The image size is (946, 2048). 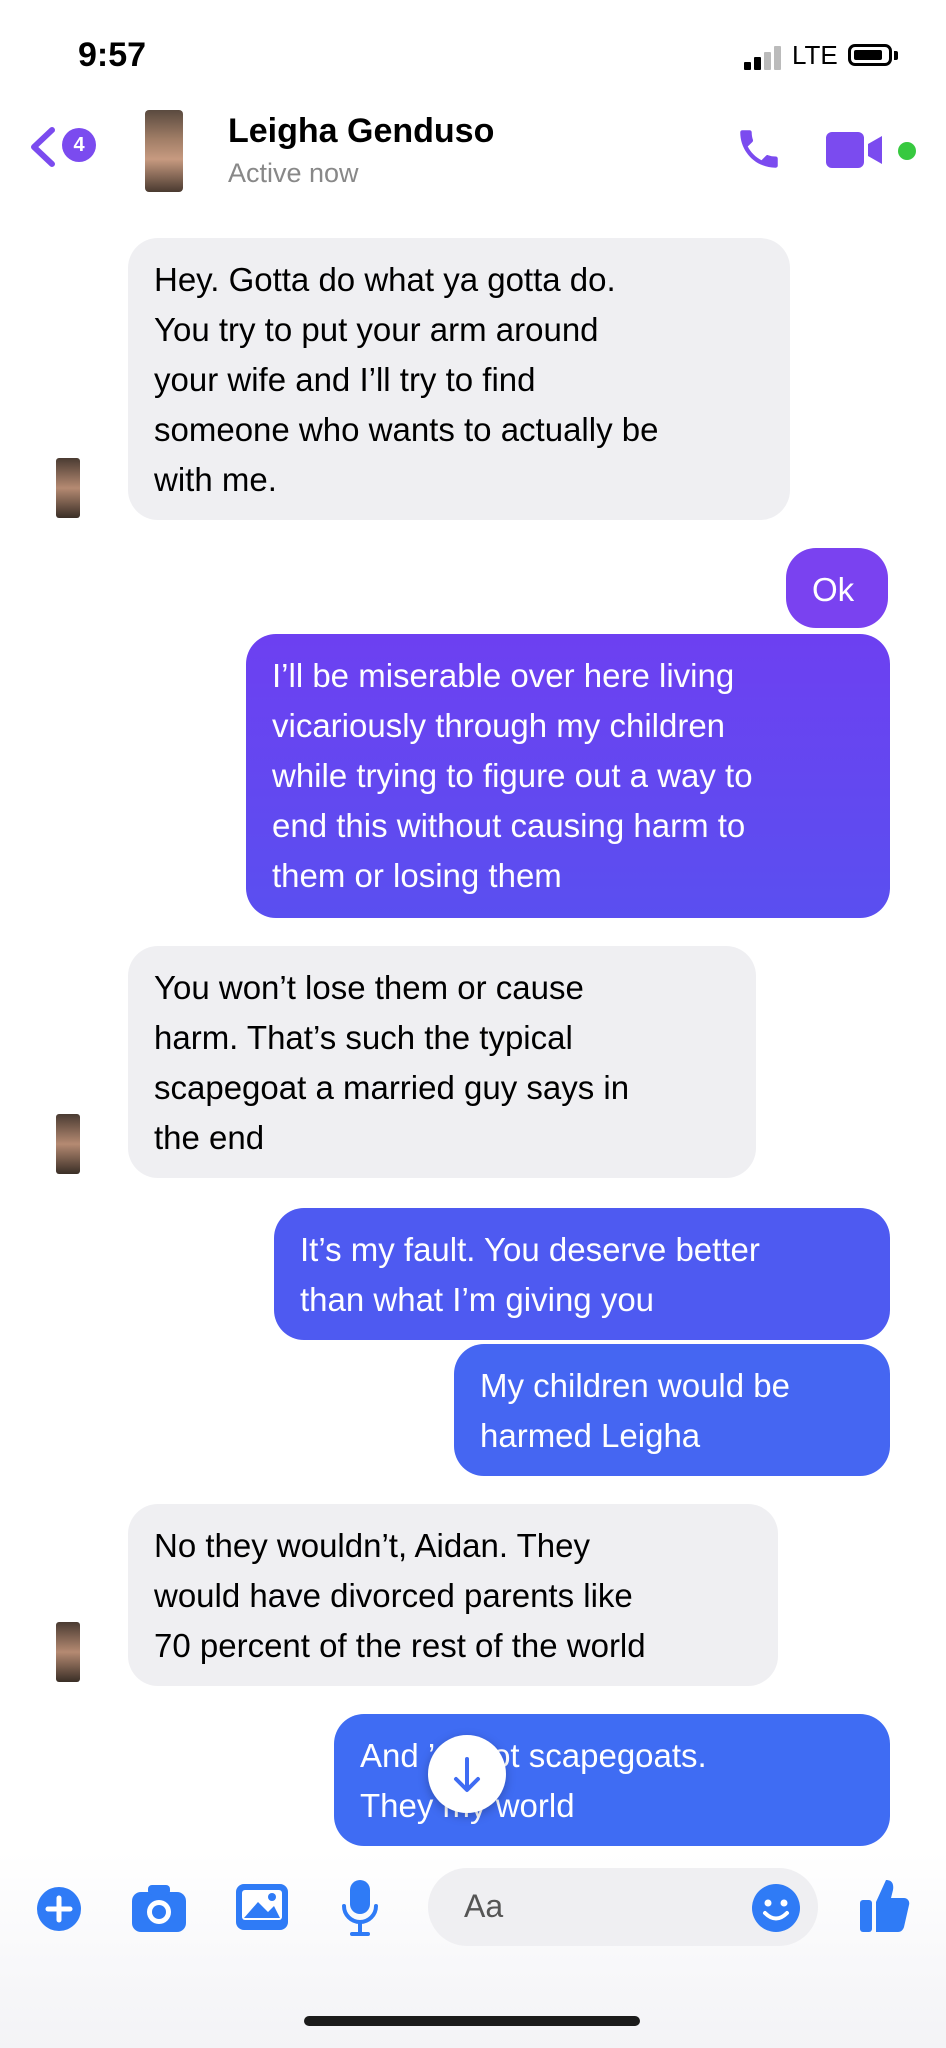 I want to click on video-call-button, so click(x=856, y=150).